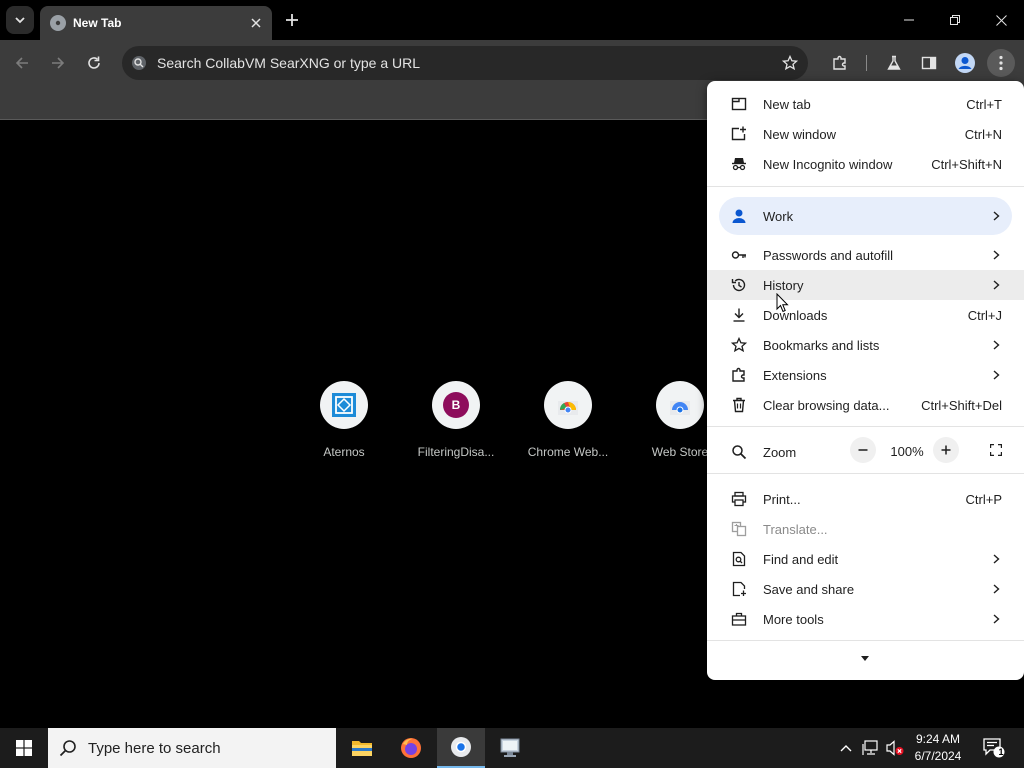 This screenshot has width=1024, height=768. Describe the element at coordinates (938, 756) in the screenshot. I see `clock-date: 6/7/2024` at that location.